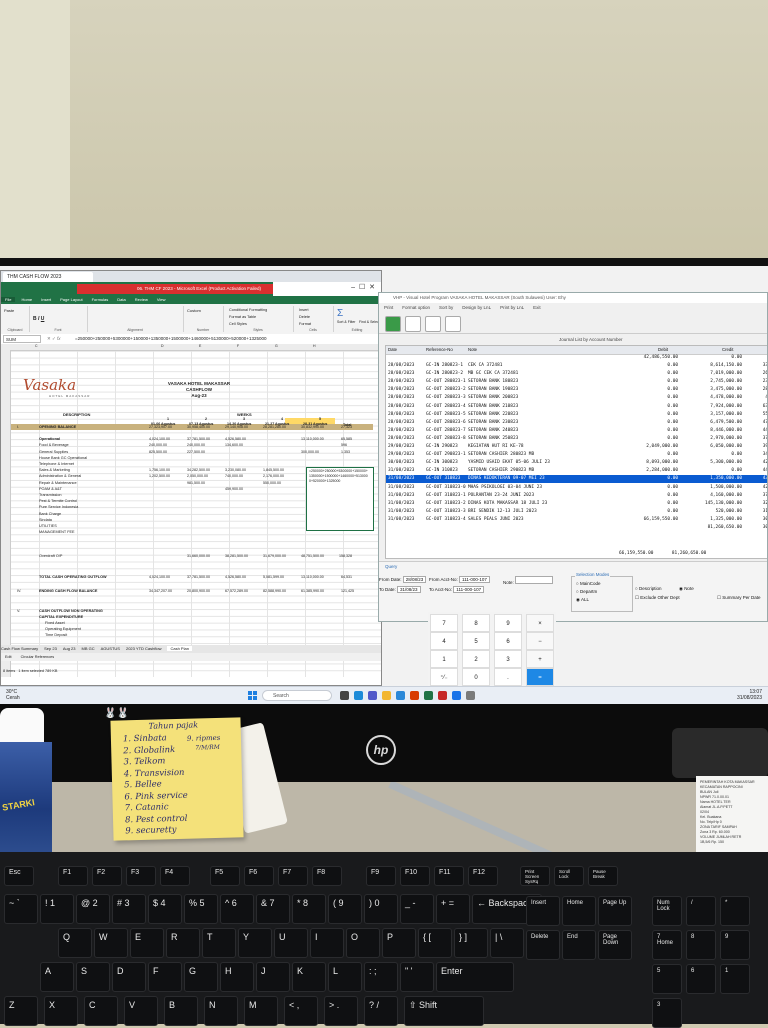 The image size is (768, 1028). I want to click on key-x: X, so click(61, 1011).